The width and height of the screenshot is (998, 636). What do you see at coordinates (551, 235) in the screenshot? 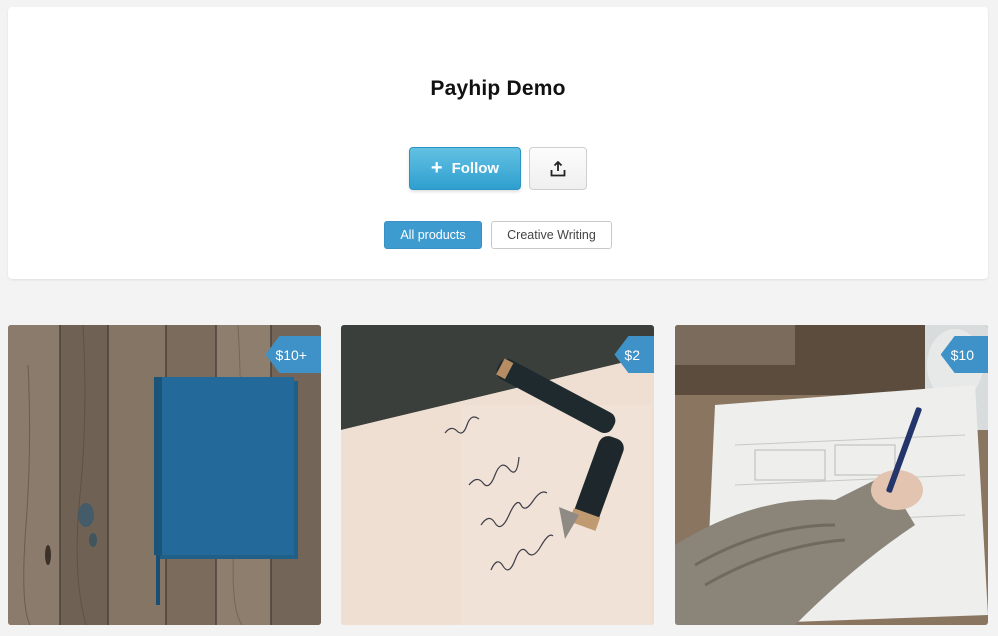
I see `filter-creative-writing: Creative Writing` at bounding box center [551, 235].